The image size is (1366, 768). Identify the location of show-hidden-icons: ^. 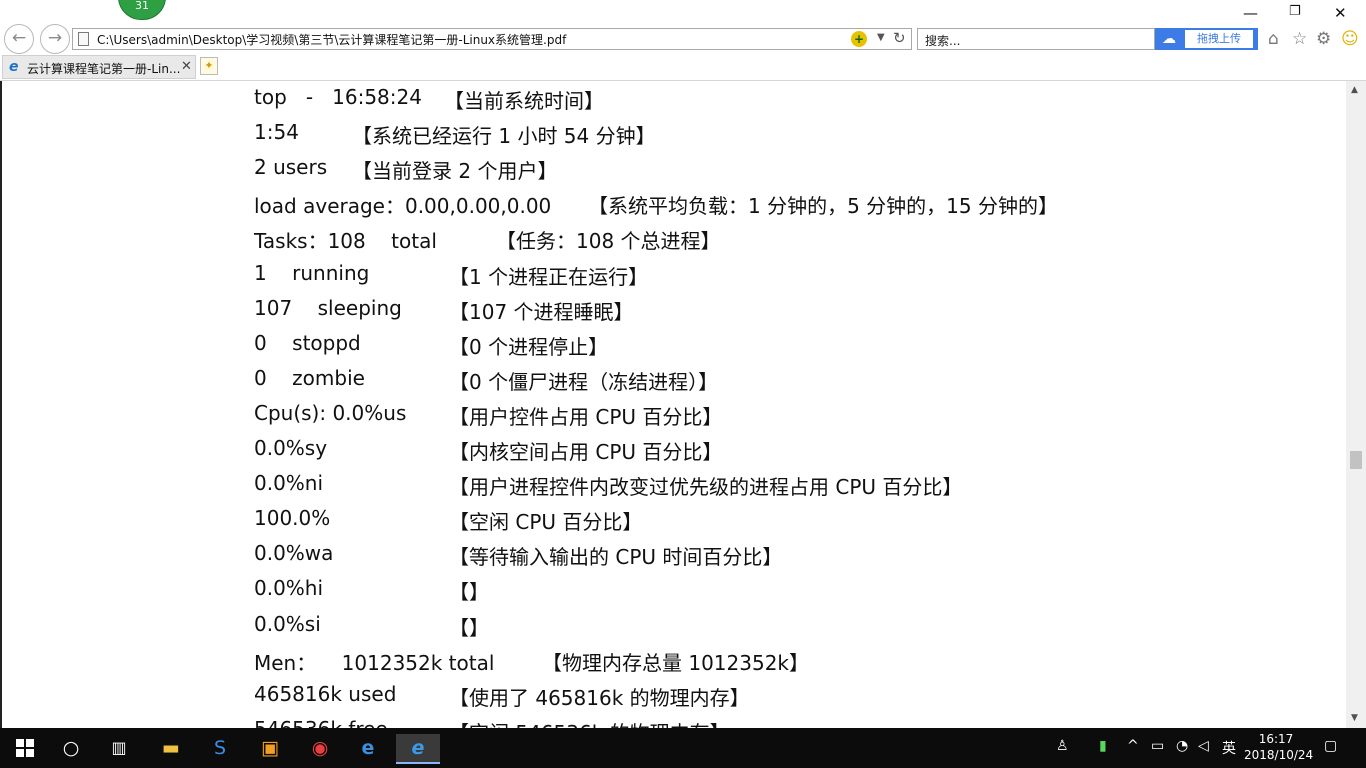
(1133, 746).